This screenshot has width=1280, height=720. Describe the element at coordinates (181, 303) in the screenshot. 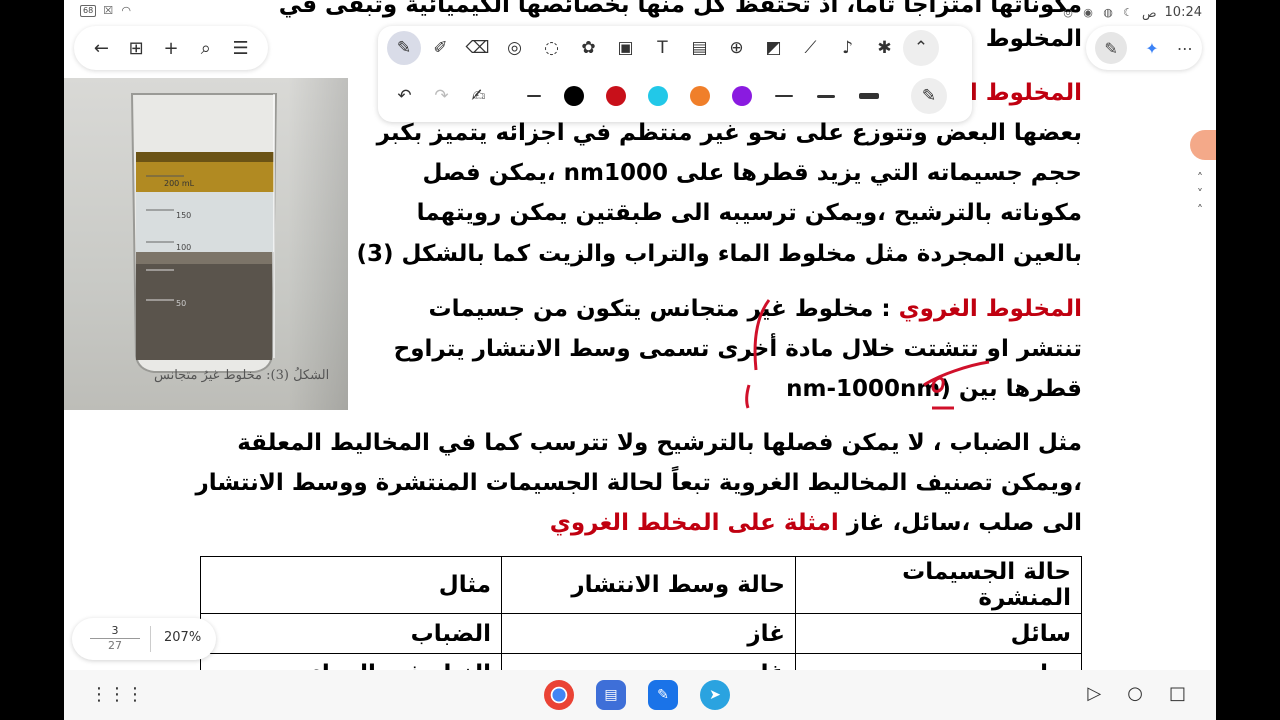

I see `mark-50: 50` at that location.